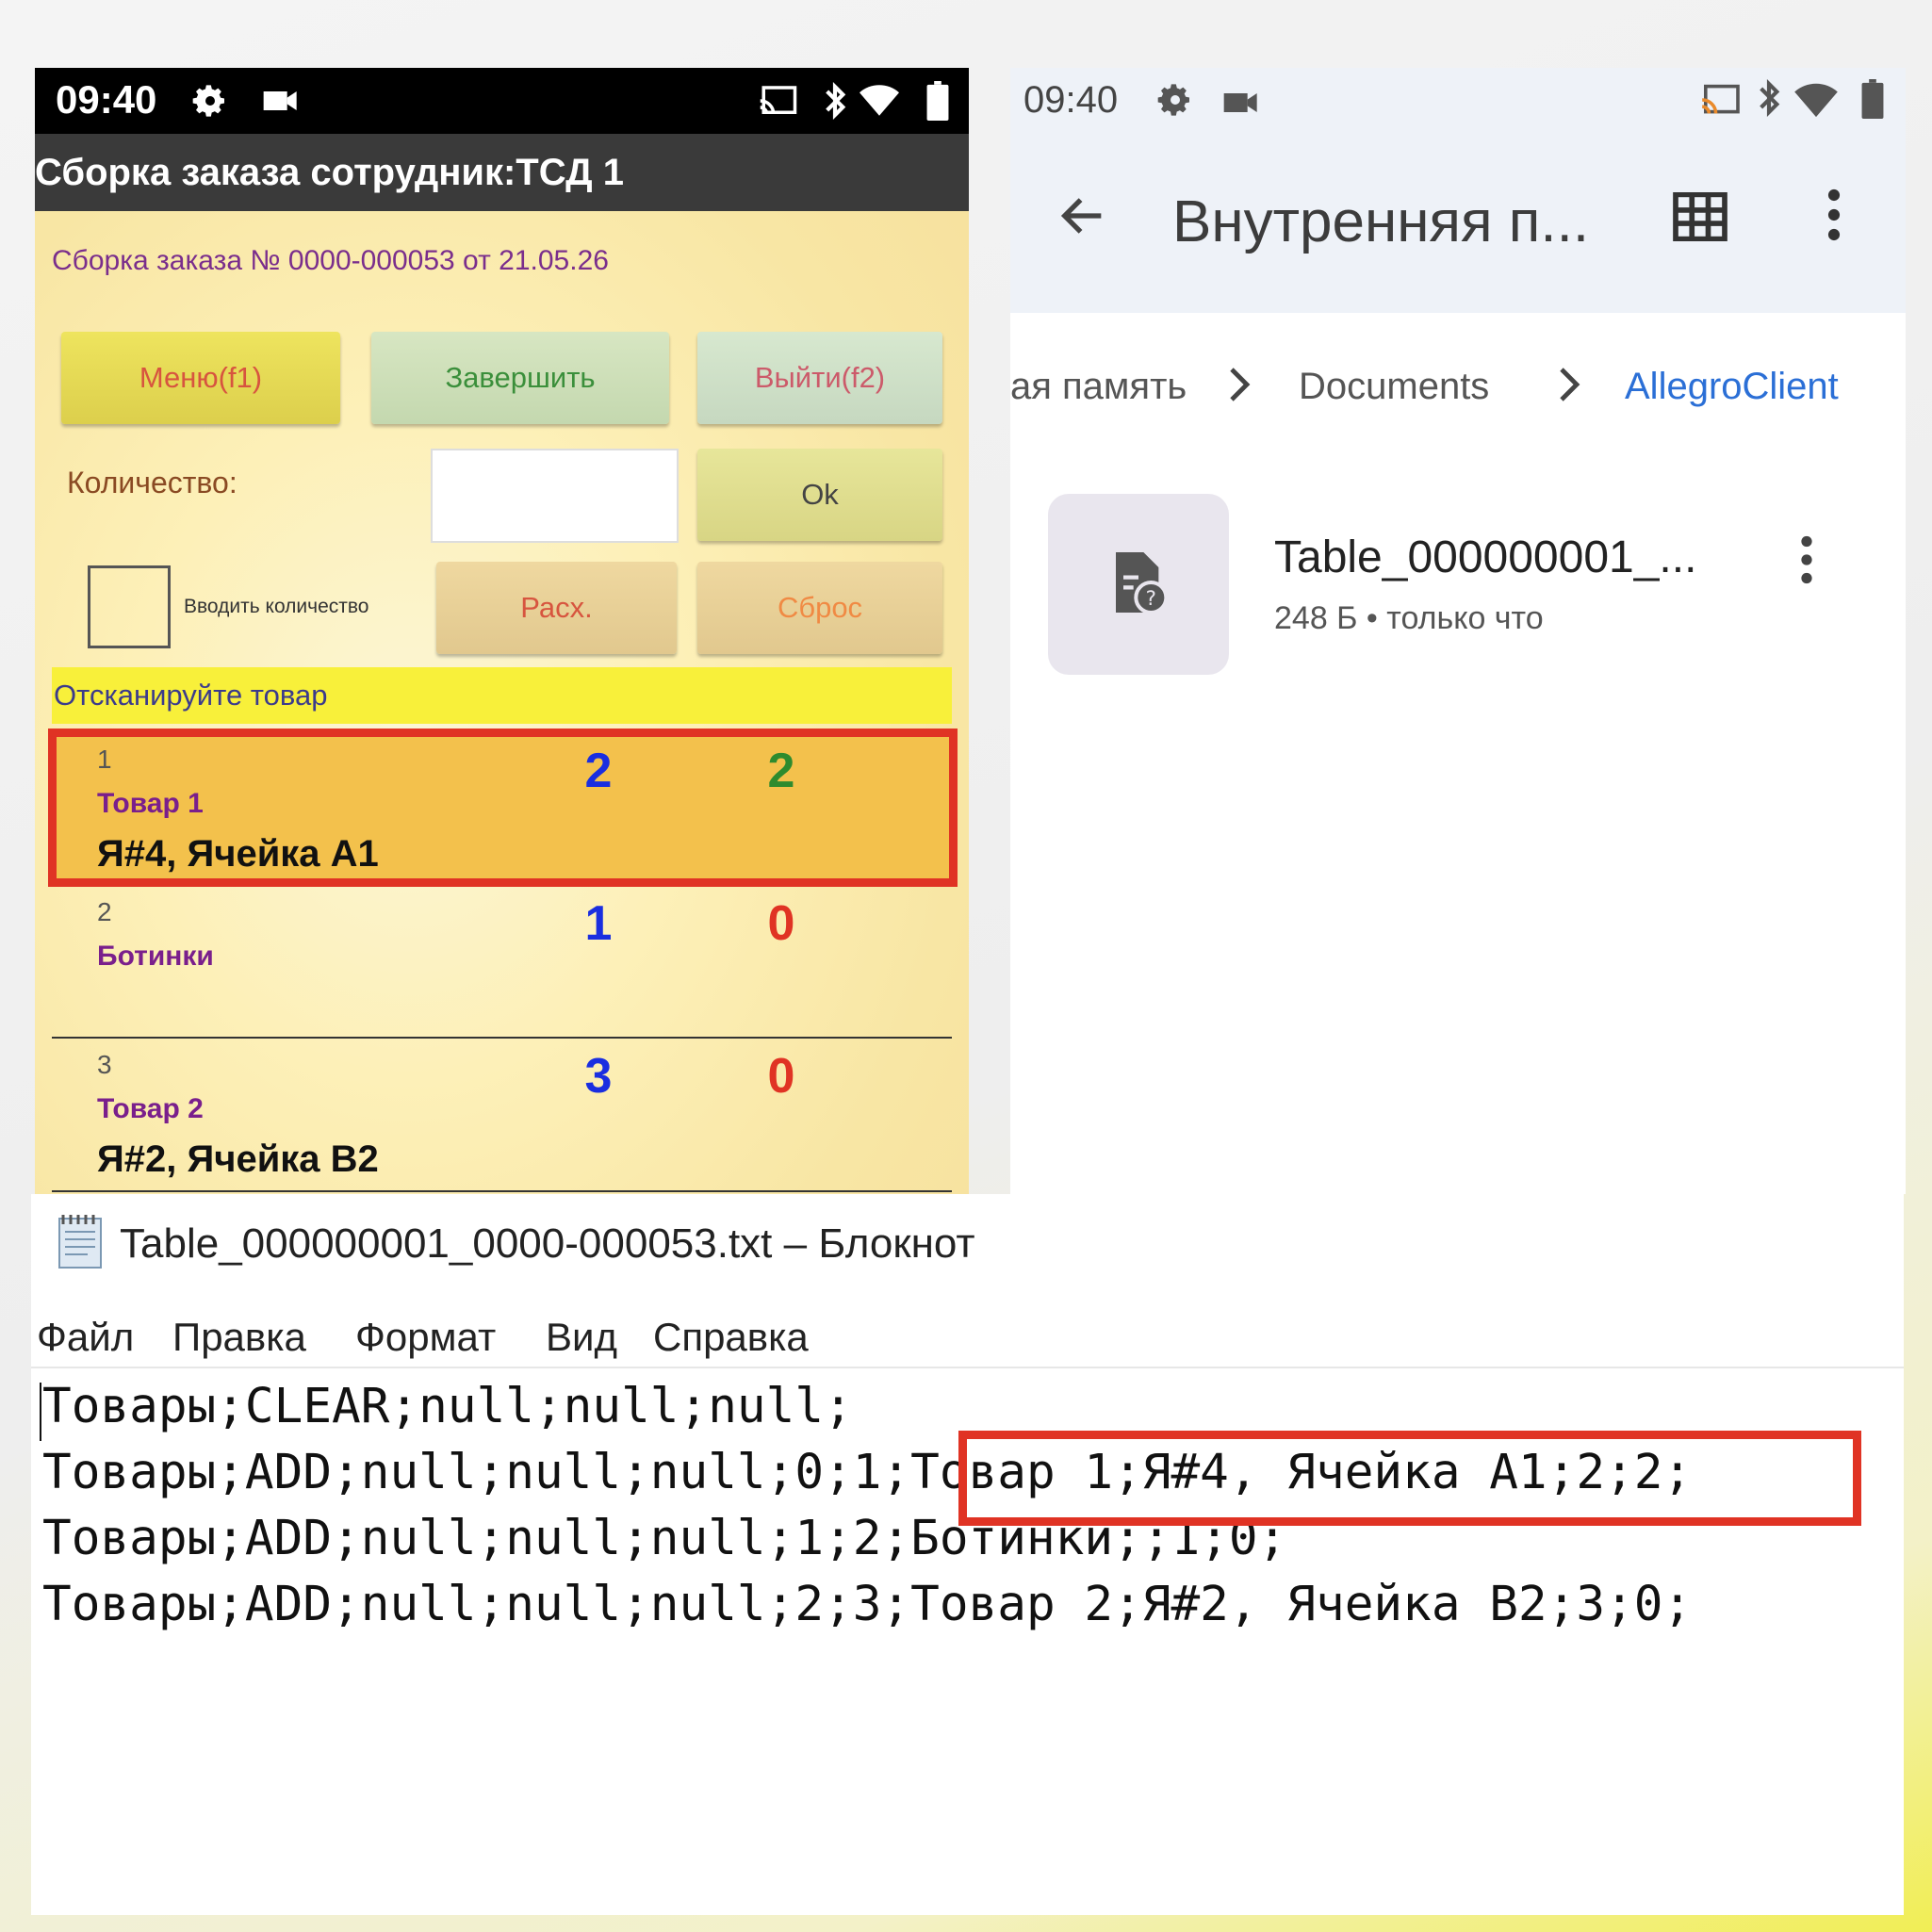 The height and width of the screenshot is (1932, 1932). Describe the element at coordinates (731, 1337) in the screenshot. I see `menu-help: Справка` at that location.